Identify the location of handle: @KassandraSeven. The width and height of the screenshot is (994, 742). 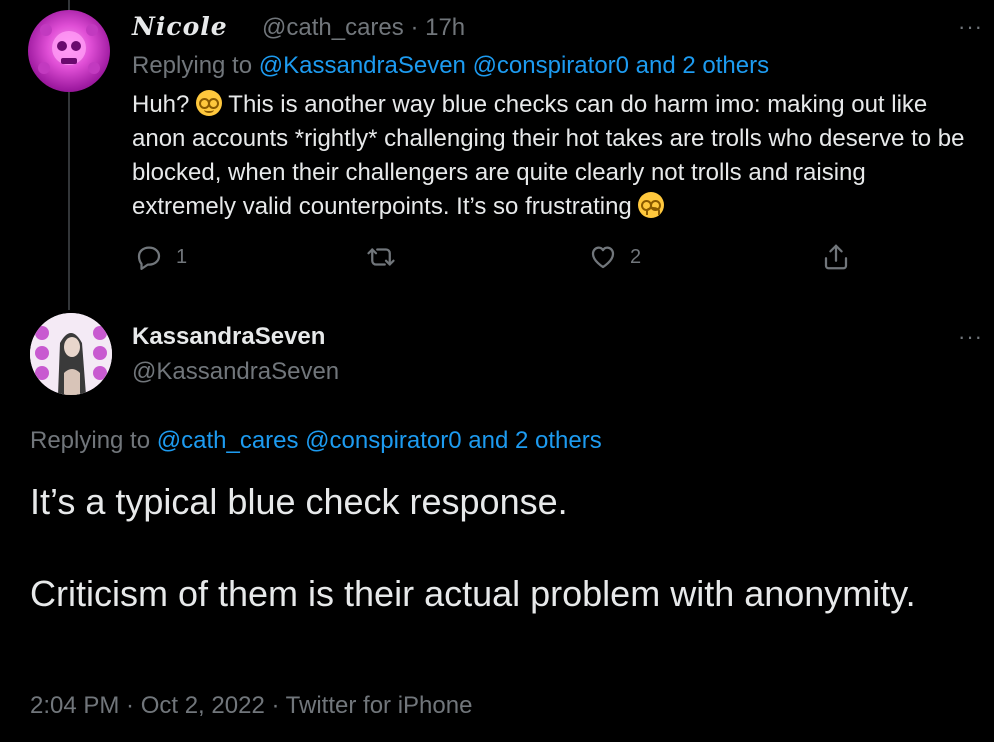
(235, 372).